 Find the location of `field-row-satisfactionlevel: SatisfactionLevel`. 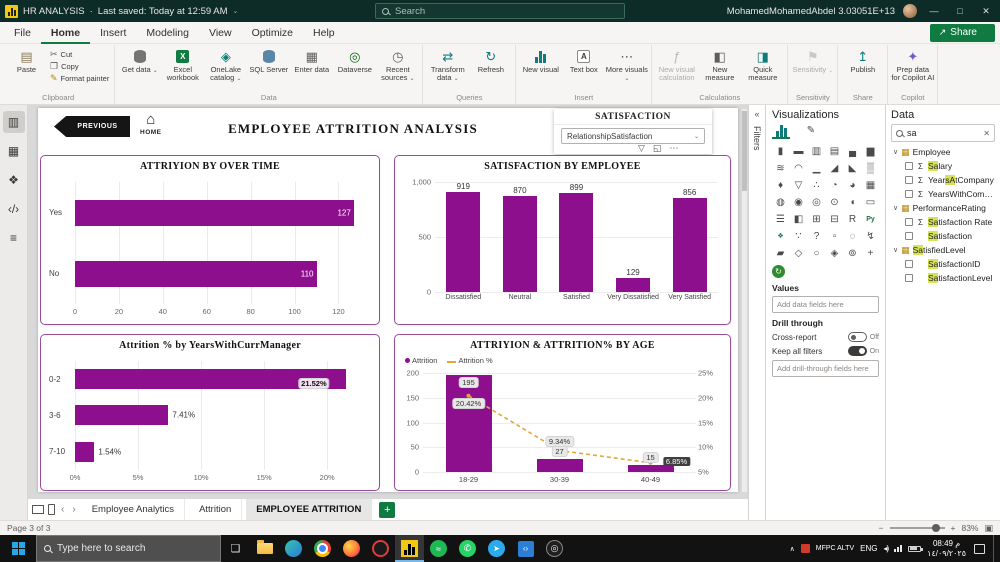

field-row-satisfactionlevel: SatisfactionLevel is located at coordinates (943, 278).